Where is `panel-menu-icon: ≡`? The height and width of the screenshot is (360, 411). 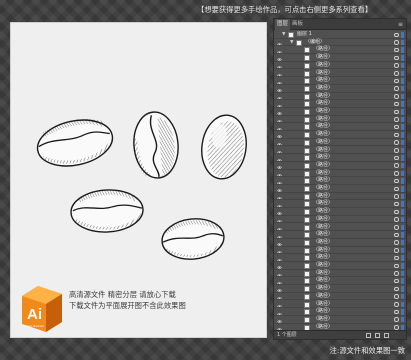 panel-menu-icon: ≡ is located at coordinates (400, 24).